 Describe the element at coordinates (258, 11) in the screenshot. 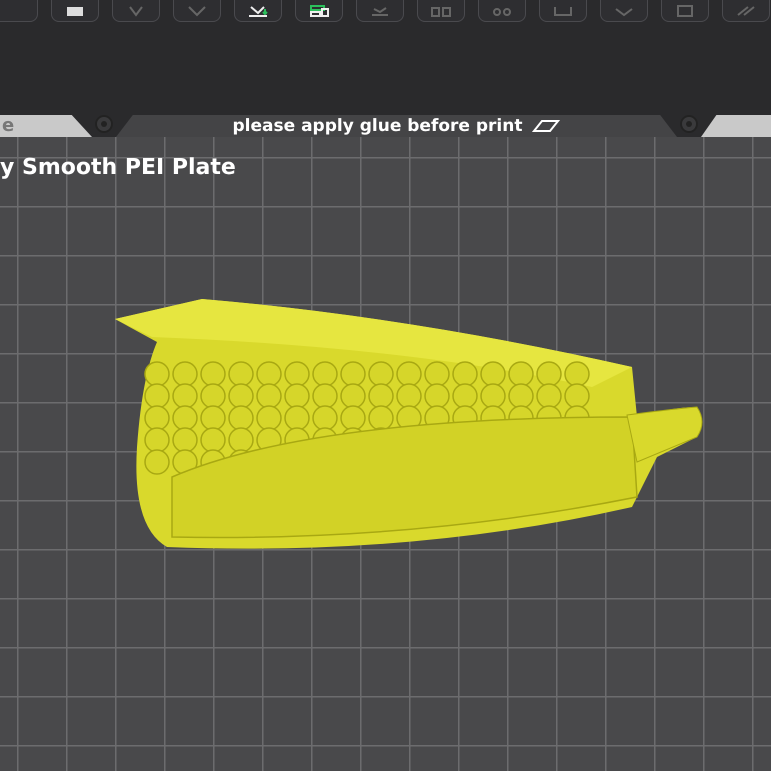

I see `arrange-icon` at that location.